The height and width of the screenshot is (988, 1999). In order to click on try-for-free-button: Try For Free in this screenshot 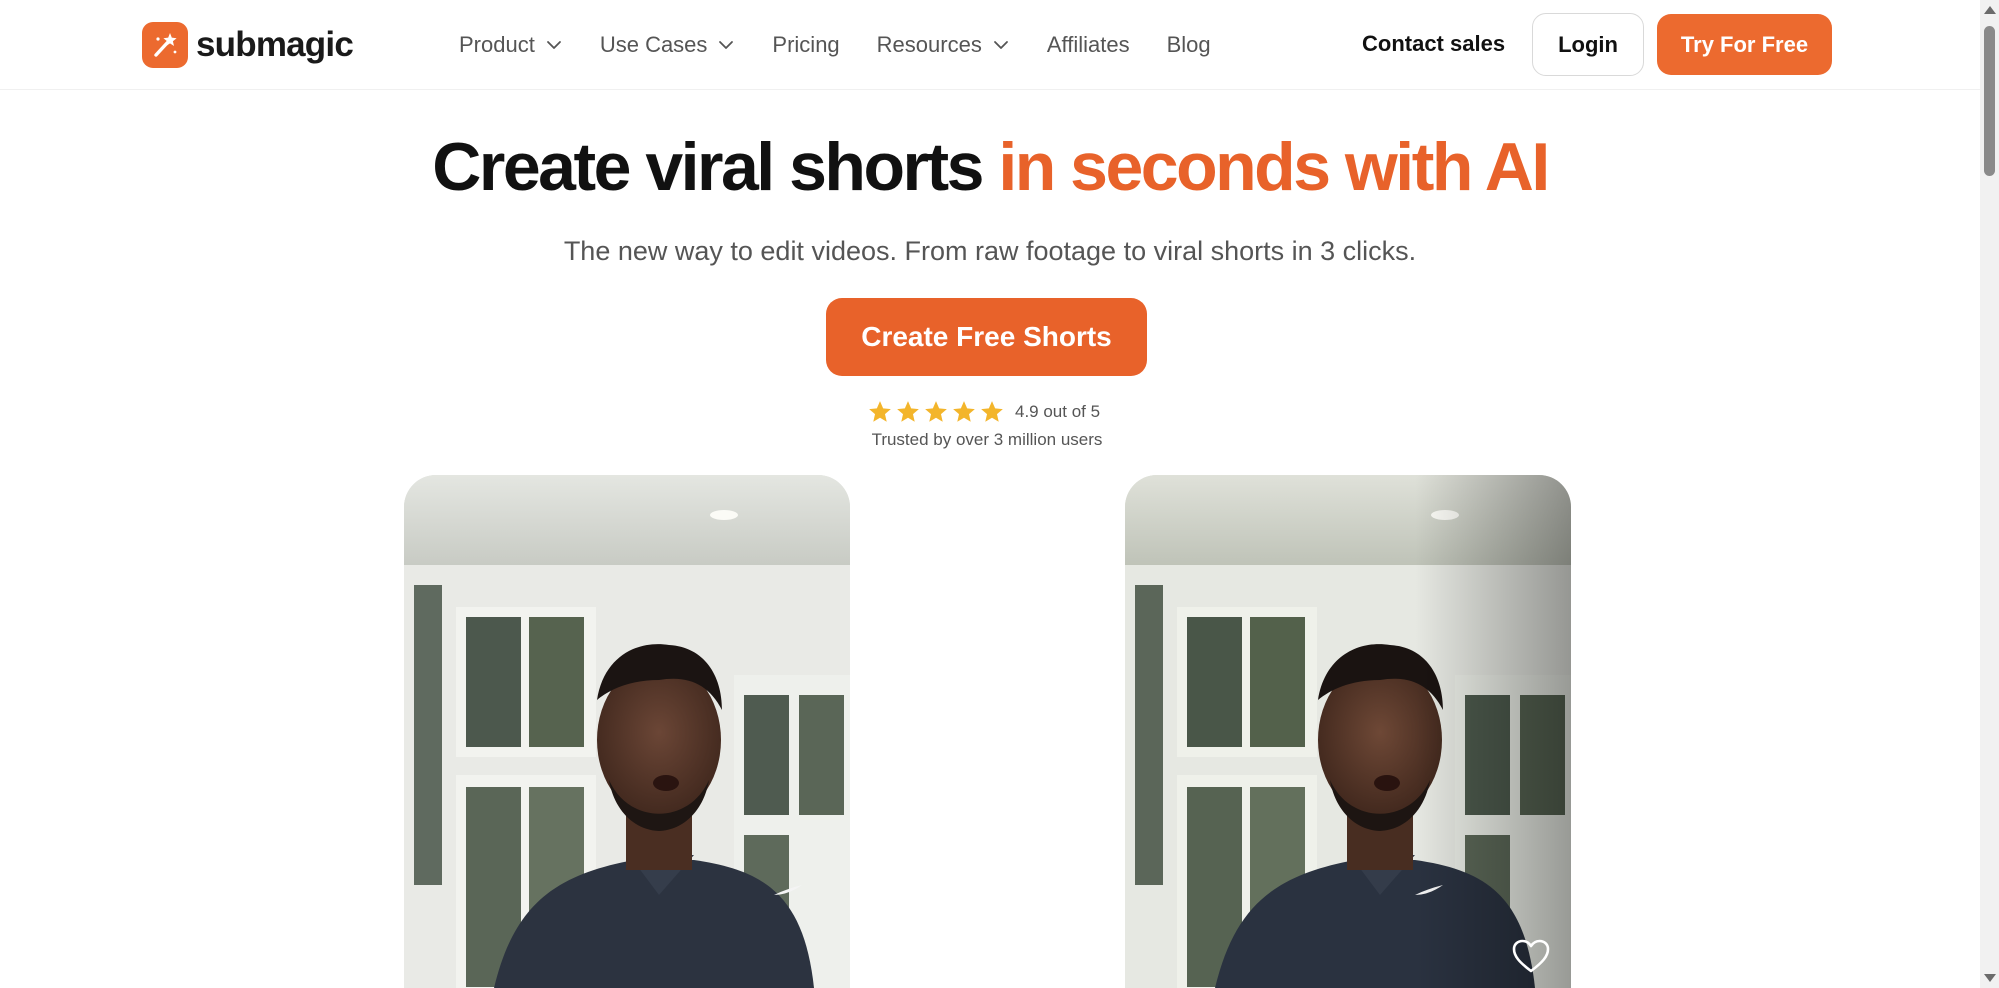, I will do `click(1744, 44)`.